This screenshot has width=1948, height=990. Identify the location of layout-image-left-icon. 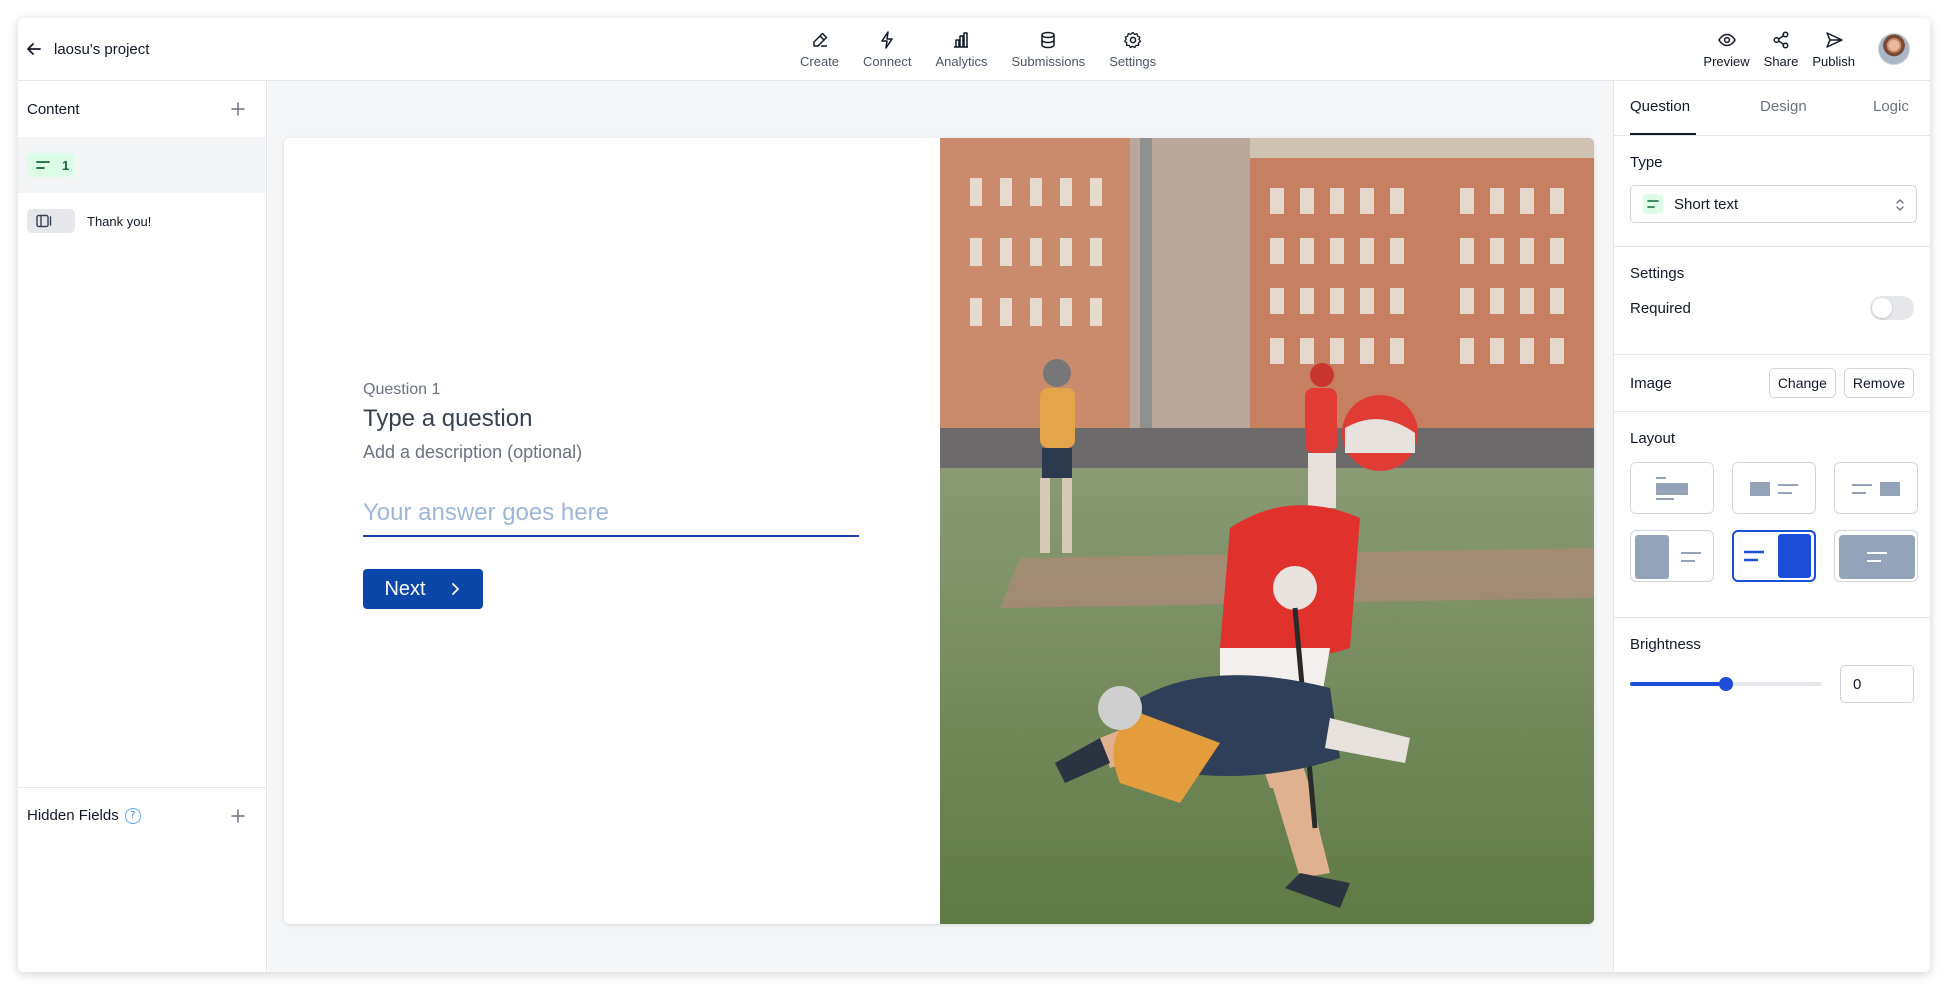
(1774, 489).